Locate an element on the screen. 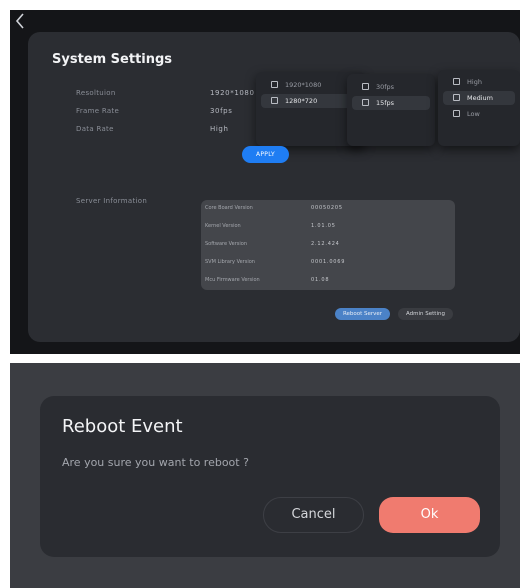 The image size is (520, 588). info-value: 2.12.424 is located at coordinates (325, 244).